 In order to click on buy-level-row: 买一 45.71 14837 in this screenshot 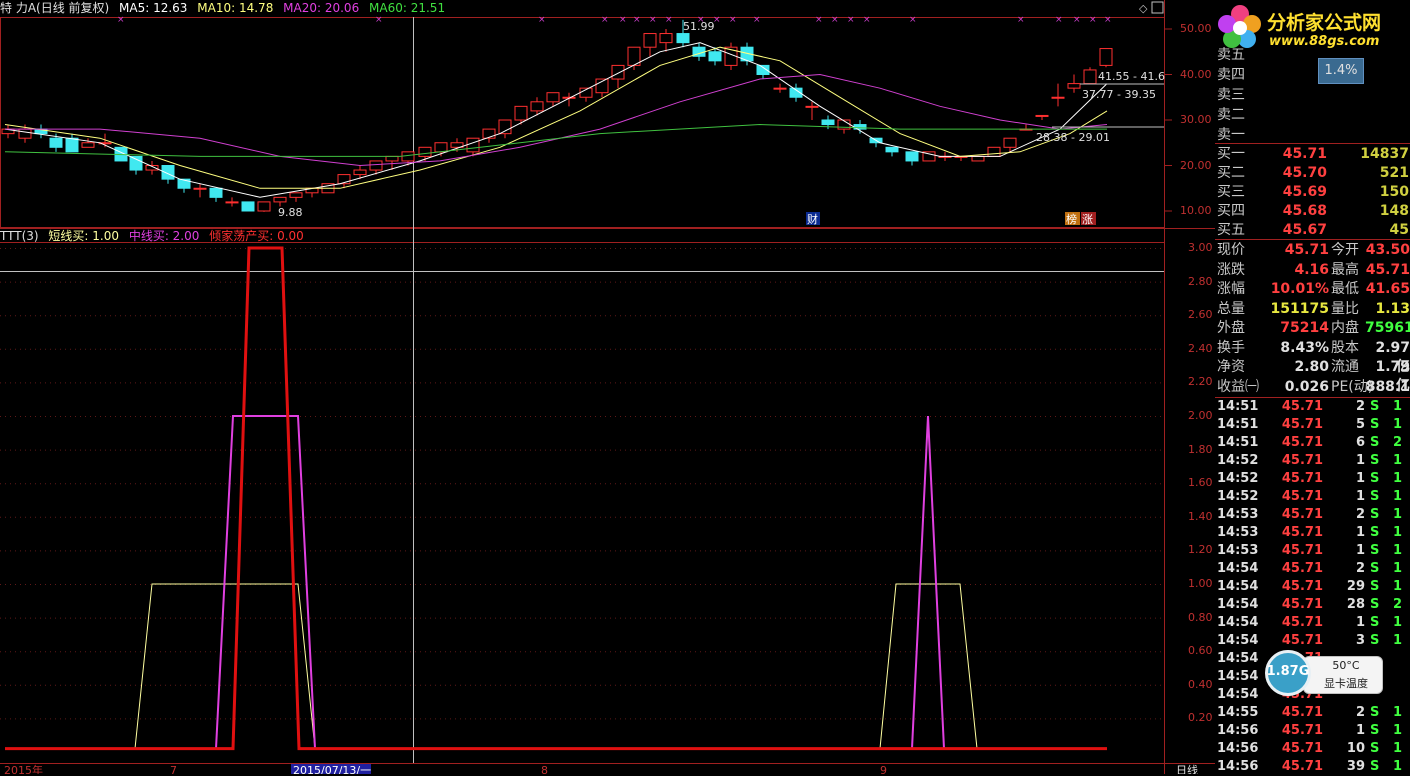, I will do `click(1312, 154)`.